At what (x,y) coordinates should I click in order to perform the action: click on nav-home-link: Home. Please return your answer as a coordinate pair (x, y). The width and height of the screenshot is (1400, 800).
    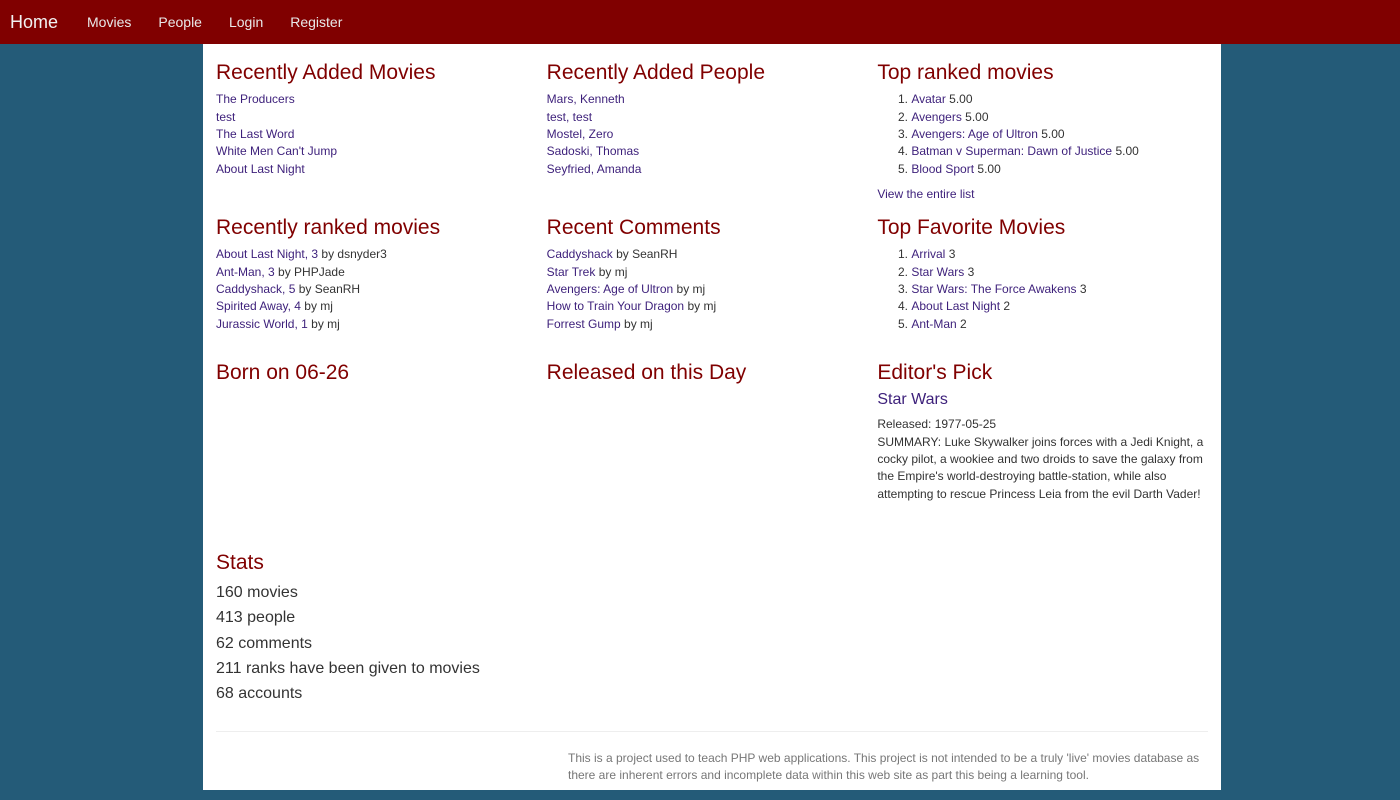
    Looking at the image, I should click on (34, 22).